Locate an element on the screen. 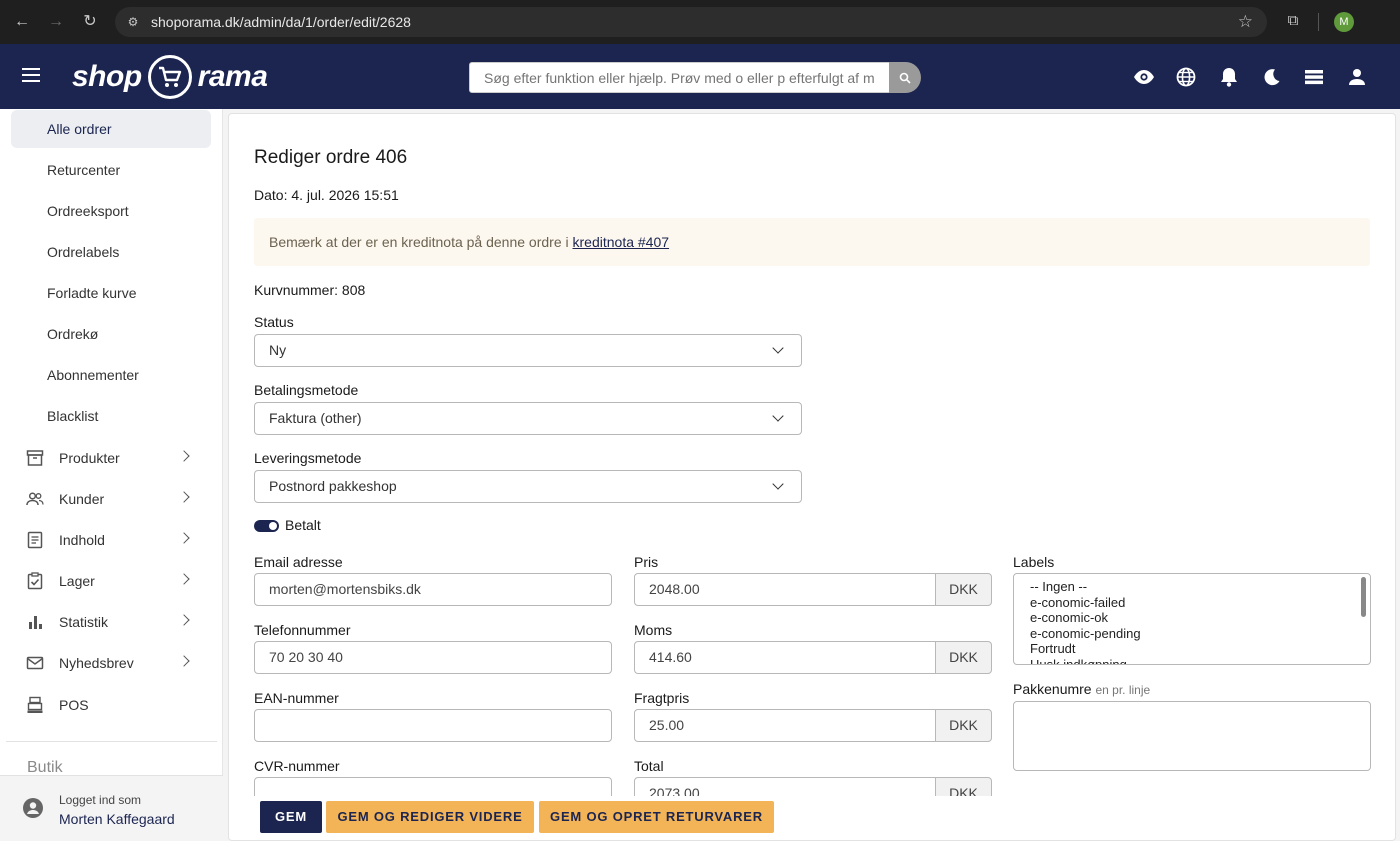 This screenshot has height=841, width=1400. people-icon is located at coordinates (35, 499).